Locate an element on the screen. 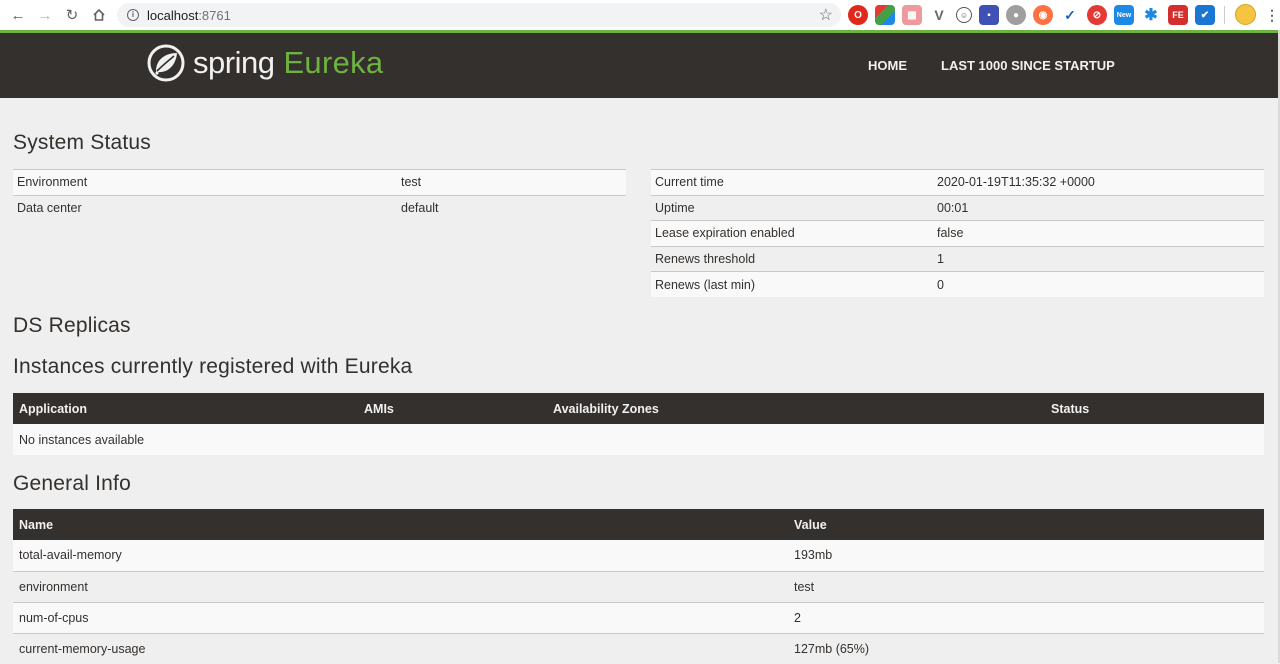 The height and width of the screenshot is (664, 1280). circle-extension-icon: ● is located at coordinates (1016, 15).